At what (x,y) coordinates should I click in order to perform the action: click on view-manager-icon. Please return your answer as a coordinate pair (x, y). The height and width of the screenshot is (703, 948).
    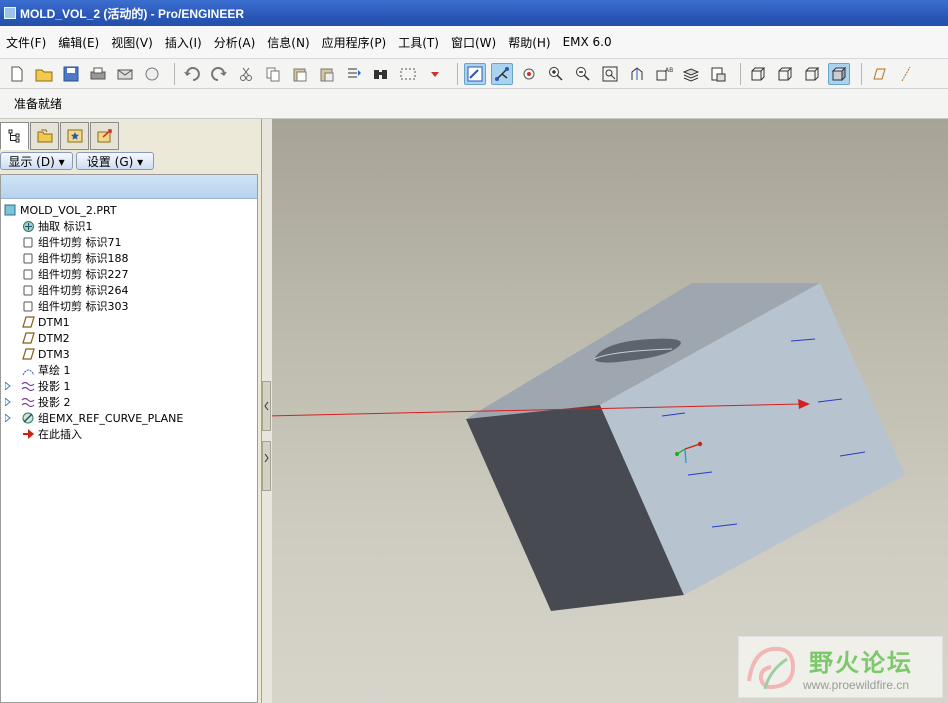
    Looking at the image, I should click on (718, 74).